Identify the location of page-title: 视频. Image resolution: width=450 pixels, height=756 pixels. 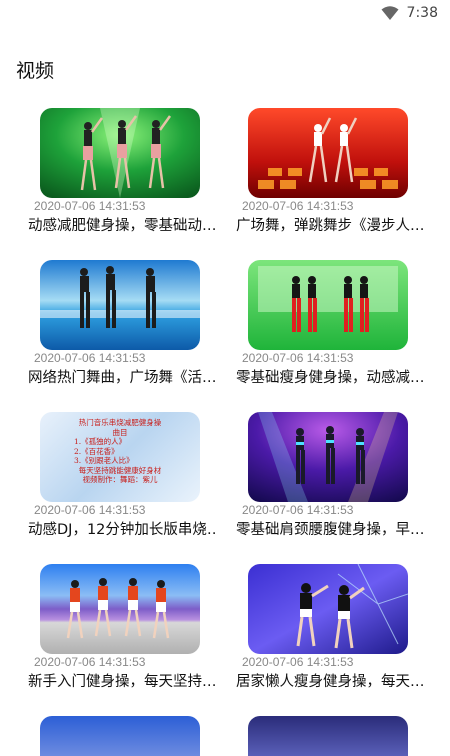
(35, 71).